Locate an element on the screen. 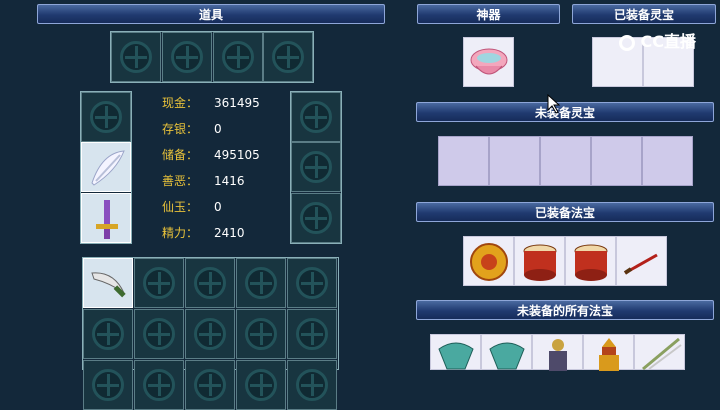 This screenshot has width=720, height=410. stat-row: 仙玉： 0 is located at coordinates (192, 207).